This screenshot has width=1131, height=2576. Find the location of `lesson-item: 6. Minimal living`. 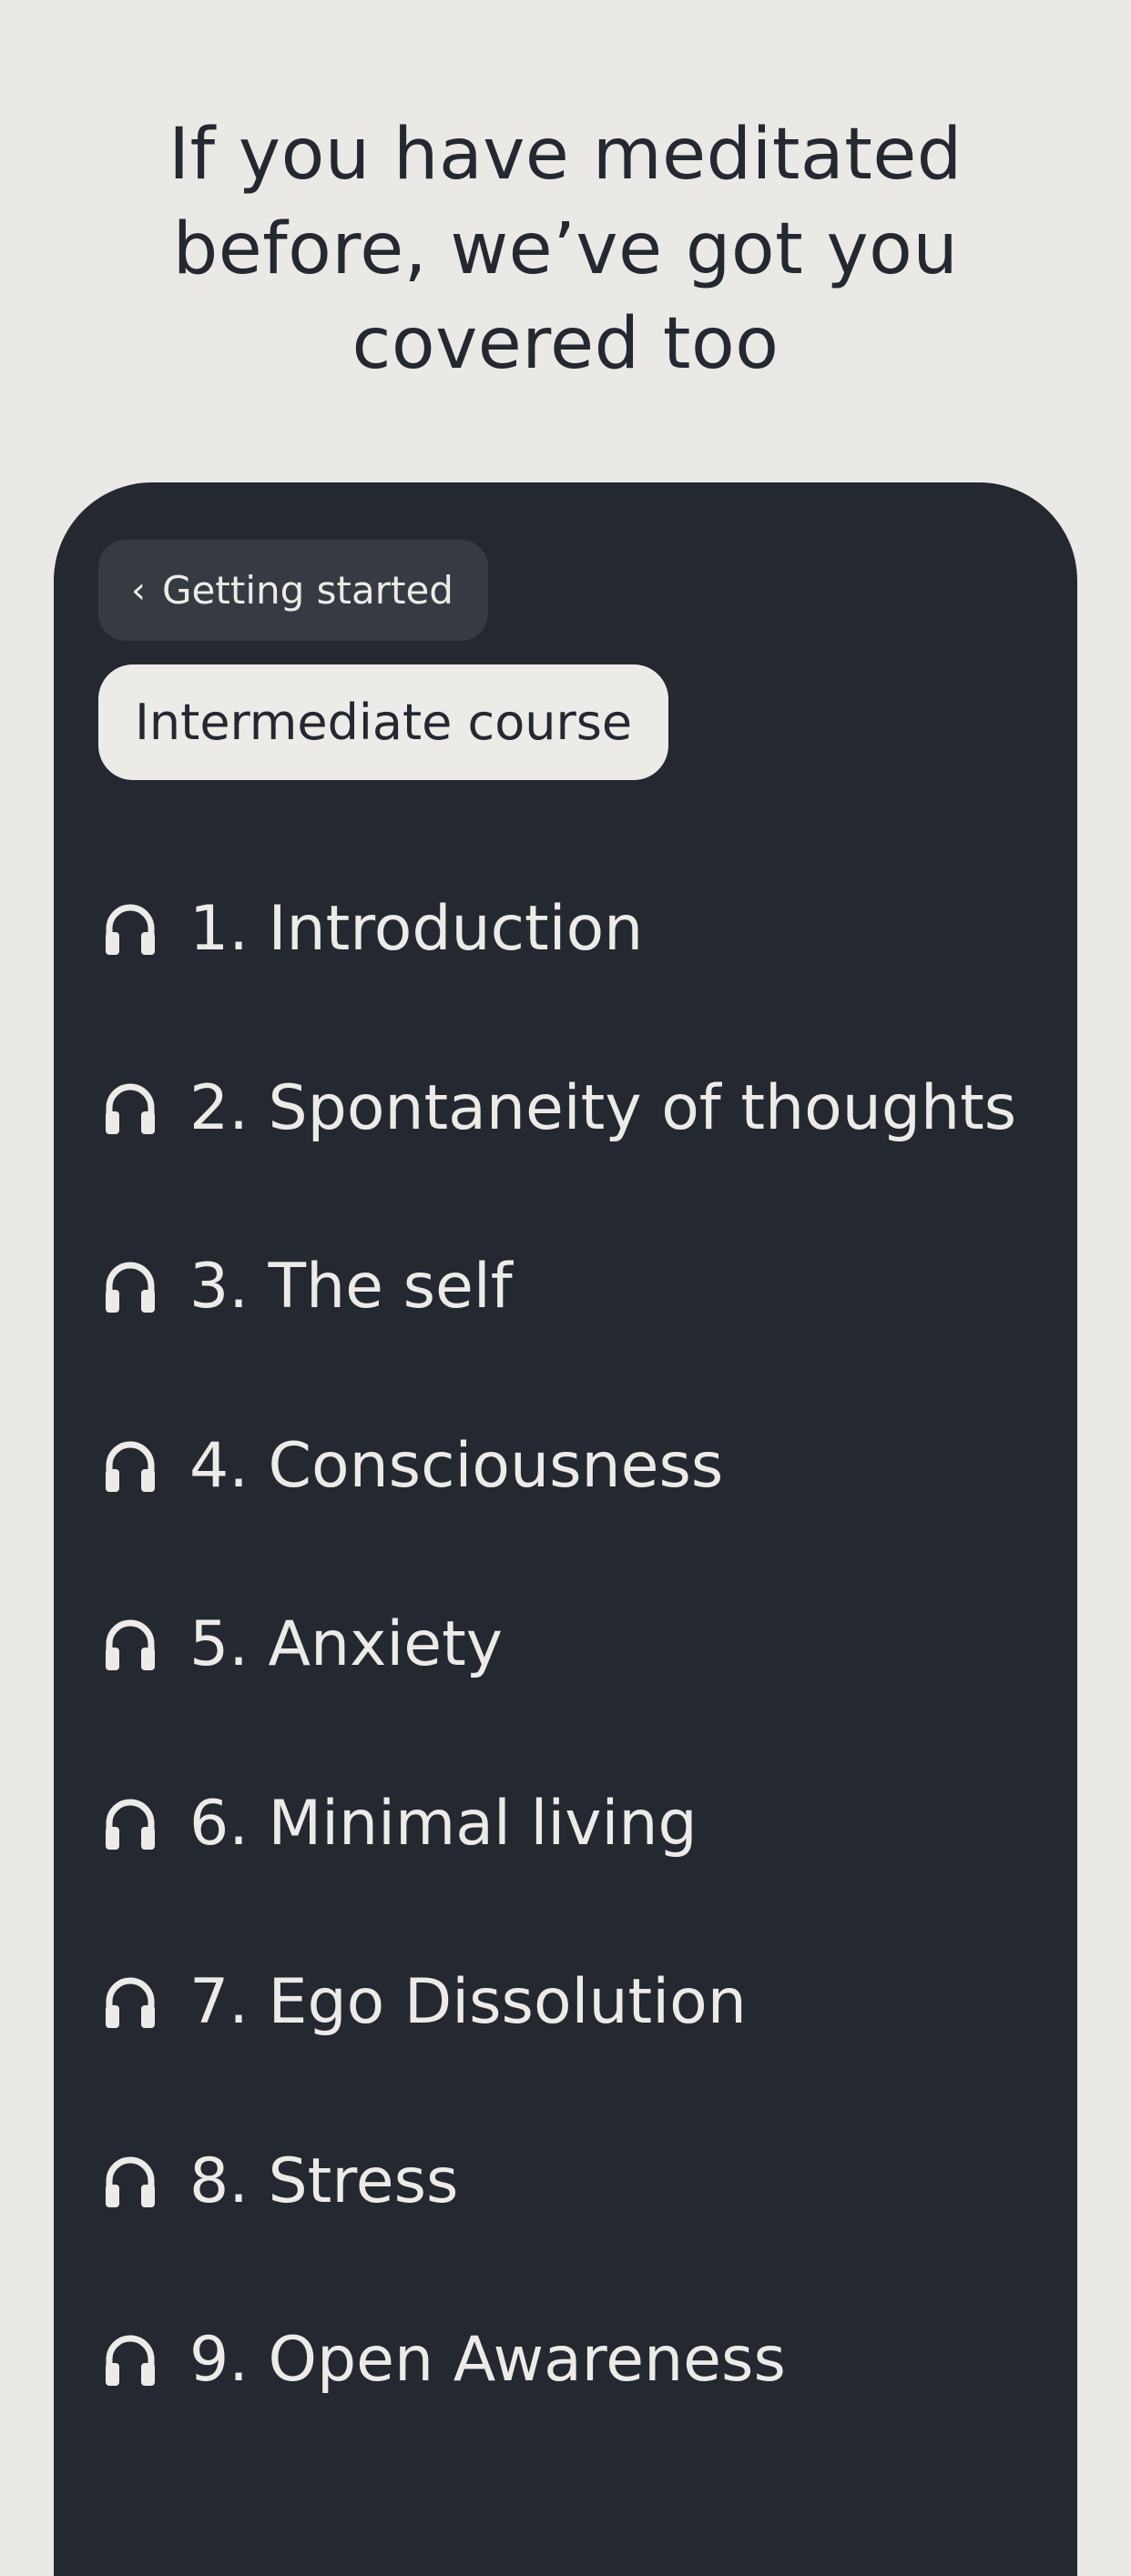

lesson-item: 6. Minimal living is located at coordinates (586, 1824).